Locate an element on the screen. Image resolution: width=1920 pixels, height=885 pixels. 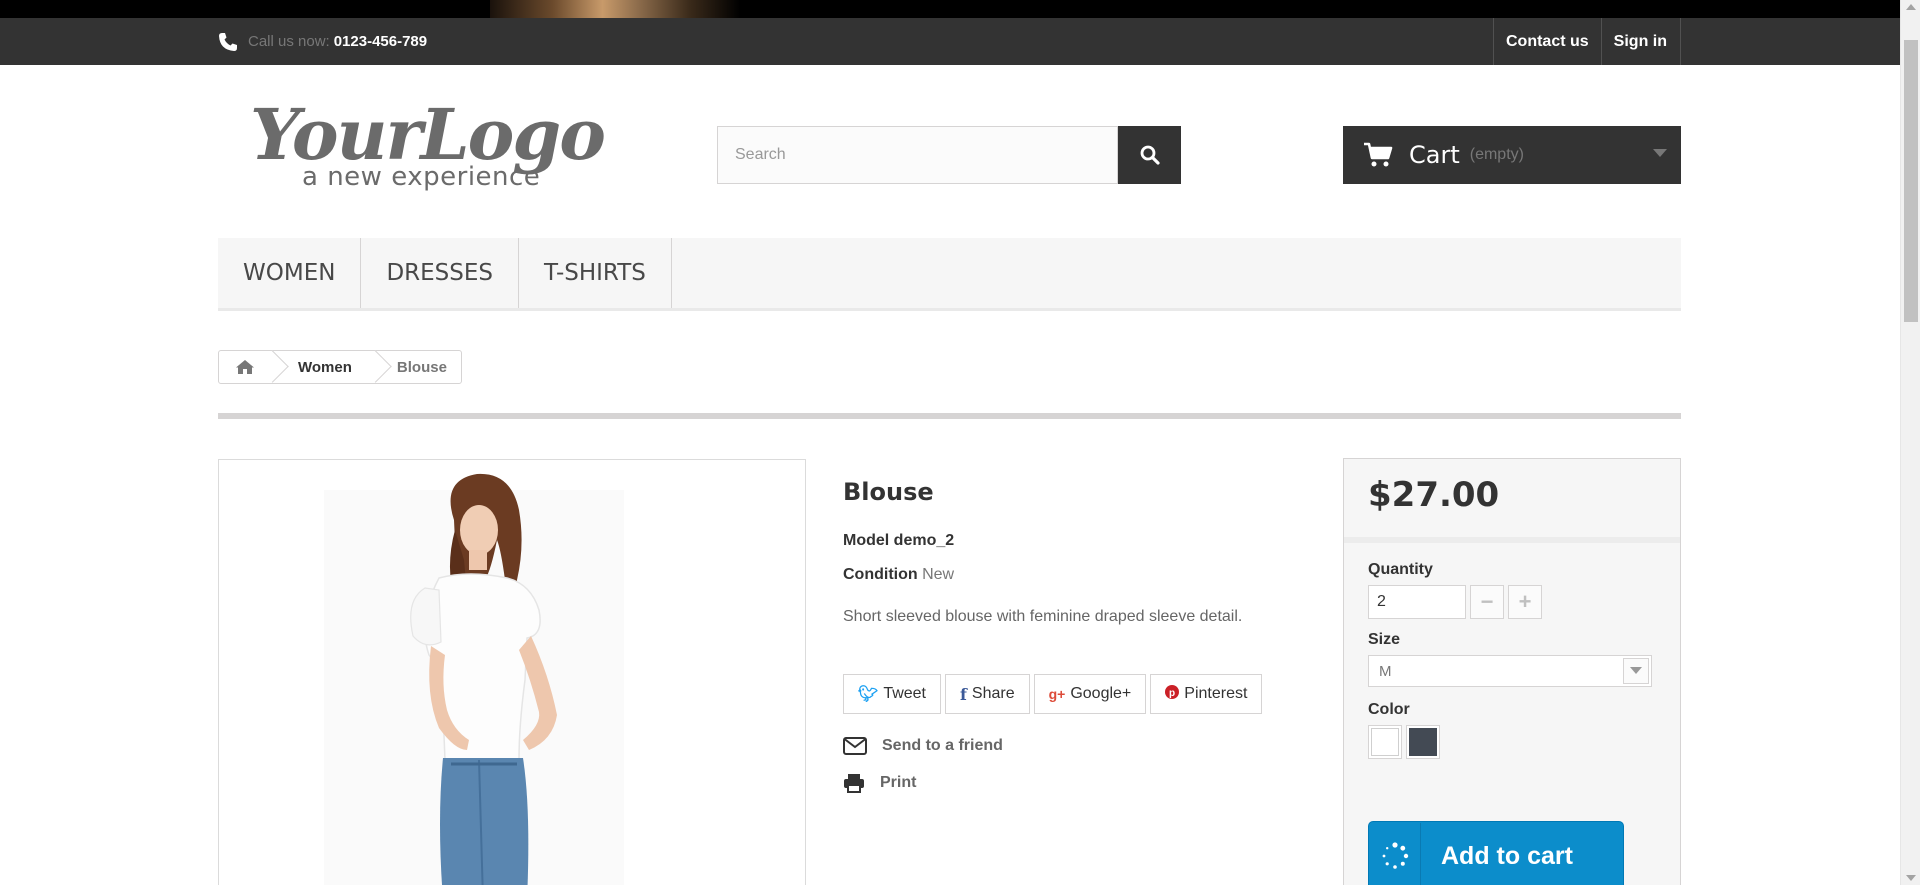
call-label: Call us now: is located at coordinates (289, 41).